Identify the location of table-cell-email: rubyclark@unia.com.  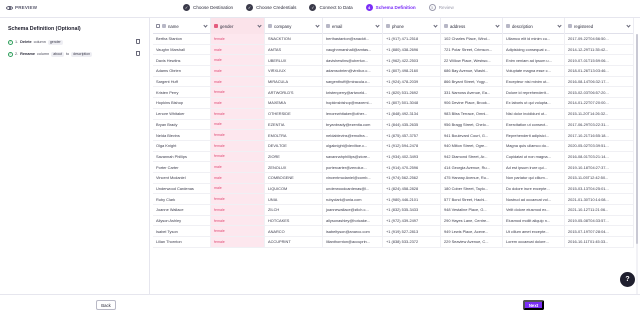
(353, 199).